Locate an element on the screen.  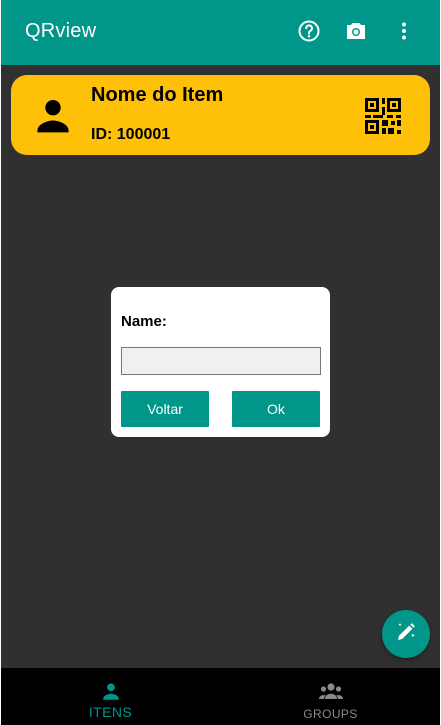
name-label: Name: is located at coordinates (144, 321).